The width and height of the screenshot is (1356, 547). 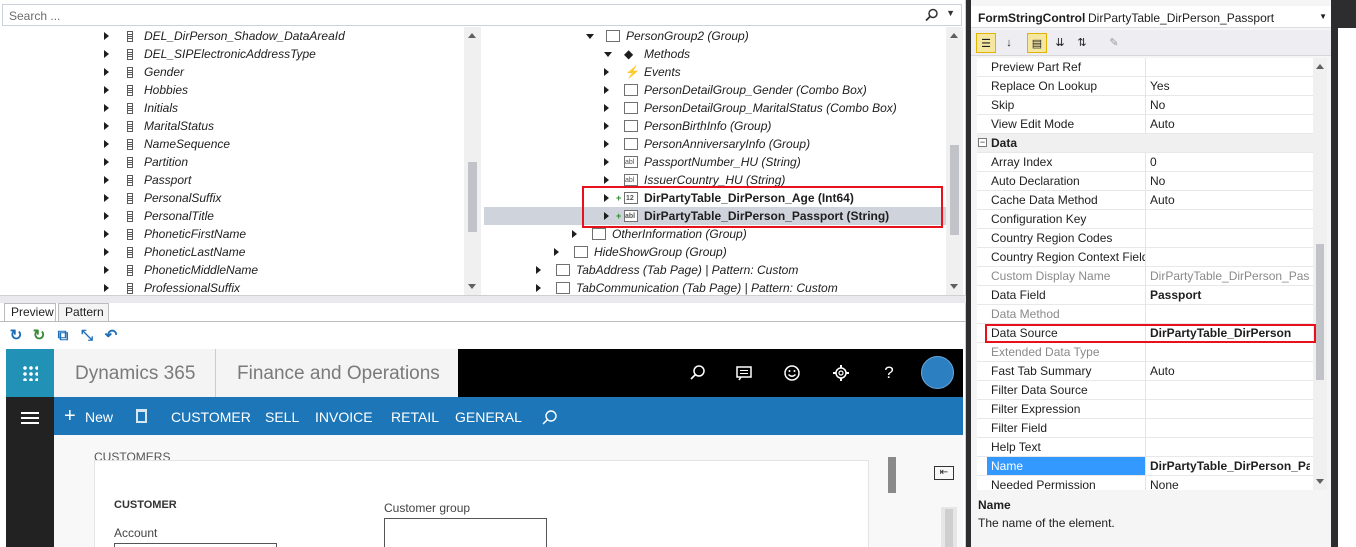 I want to click on tree-item: MaritalStatus, so click(x=232, y=126).